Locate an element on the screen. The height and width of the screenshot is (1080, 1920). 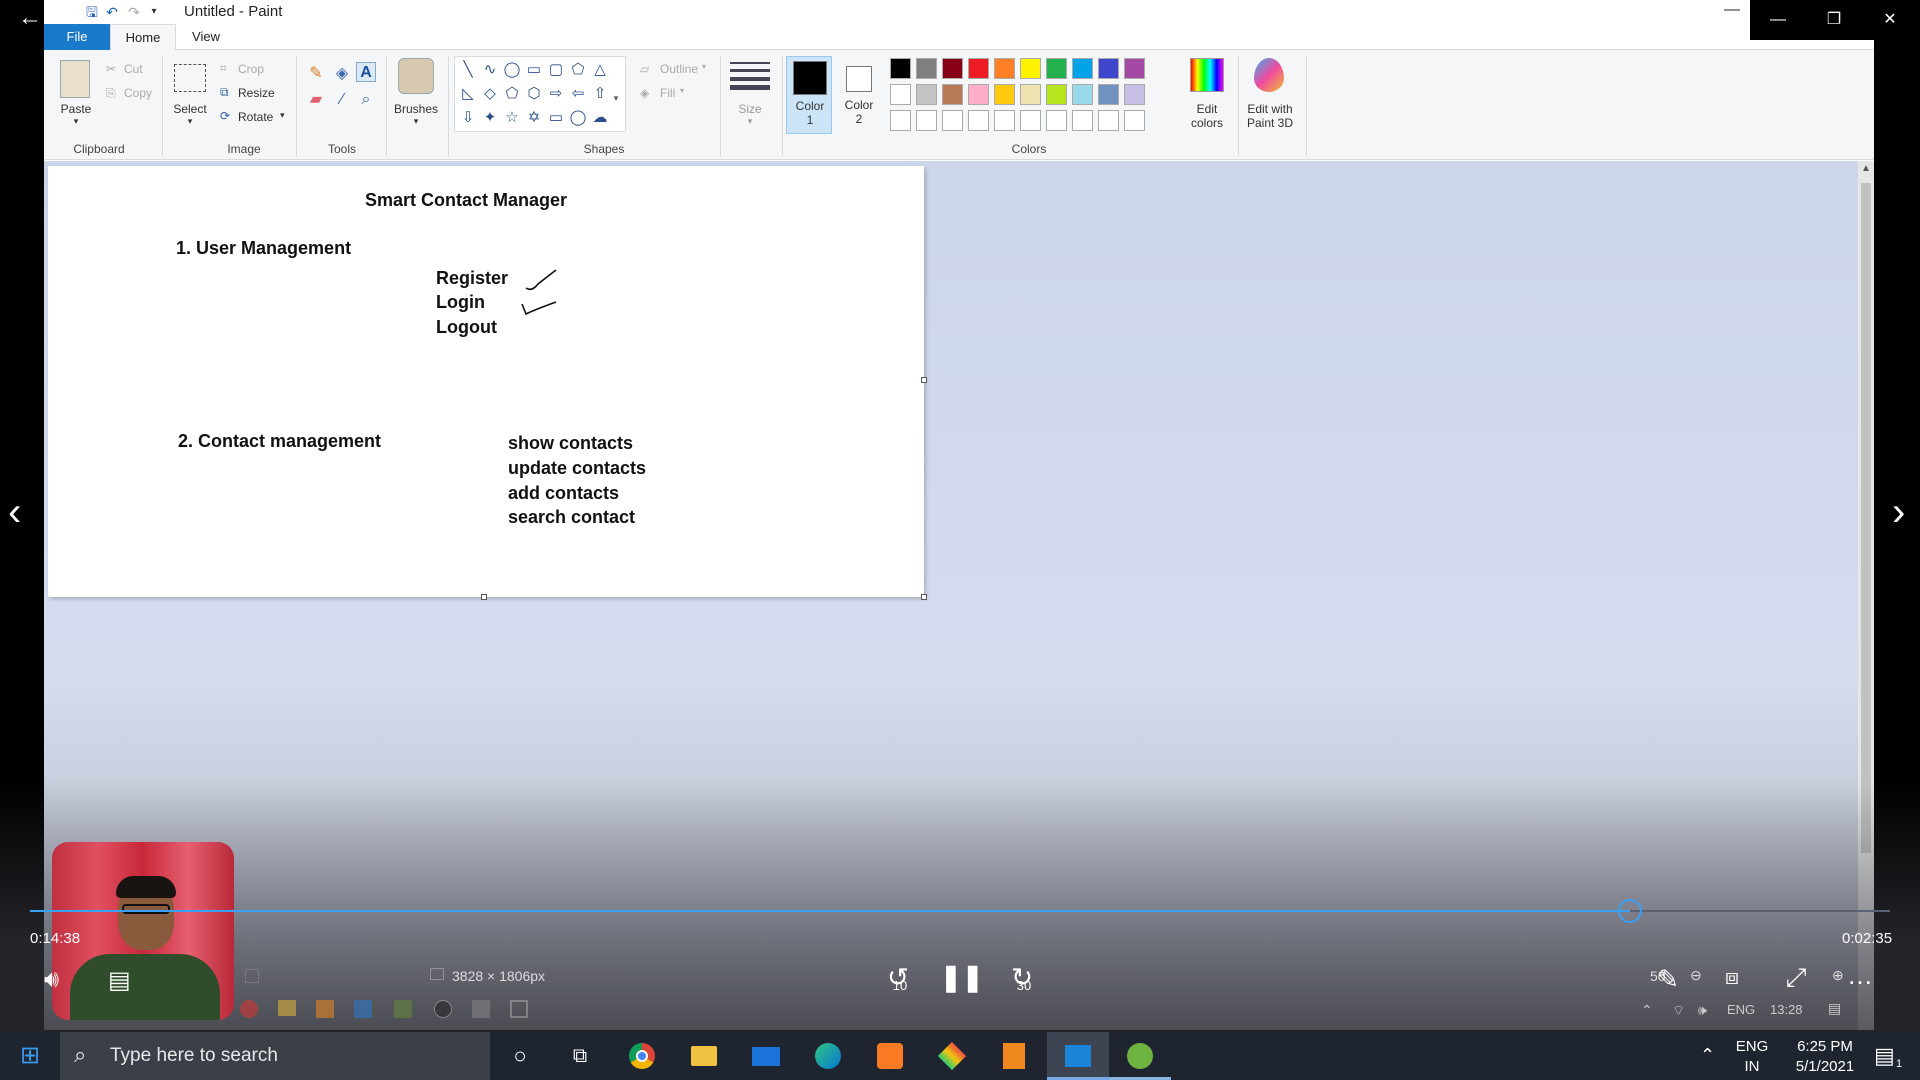
shapes-gallery: ╲ ∿ ◯ ▭ ▢ ⬠ △ ◺ ◇ ⬠ ⬡ ⇨ ⇦ ⇧ ⇩ ✦ ☆ ✡ ▭ ◯ is located at coordinates (540, 94).